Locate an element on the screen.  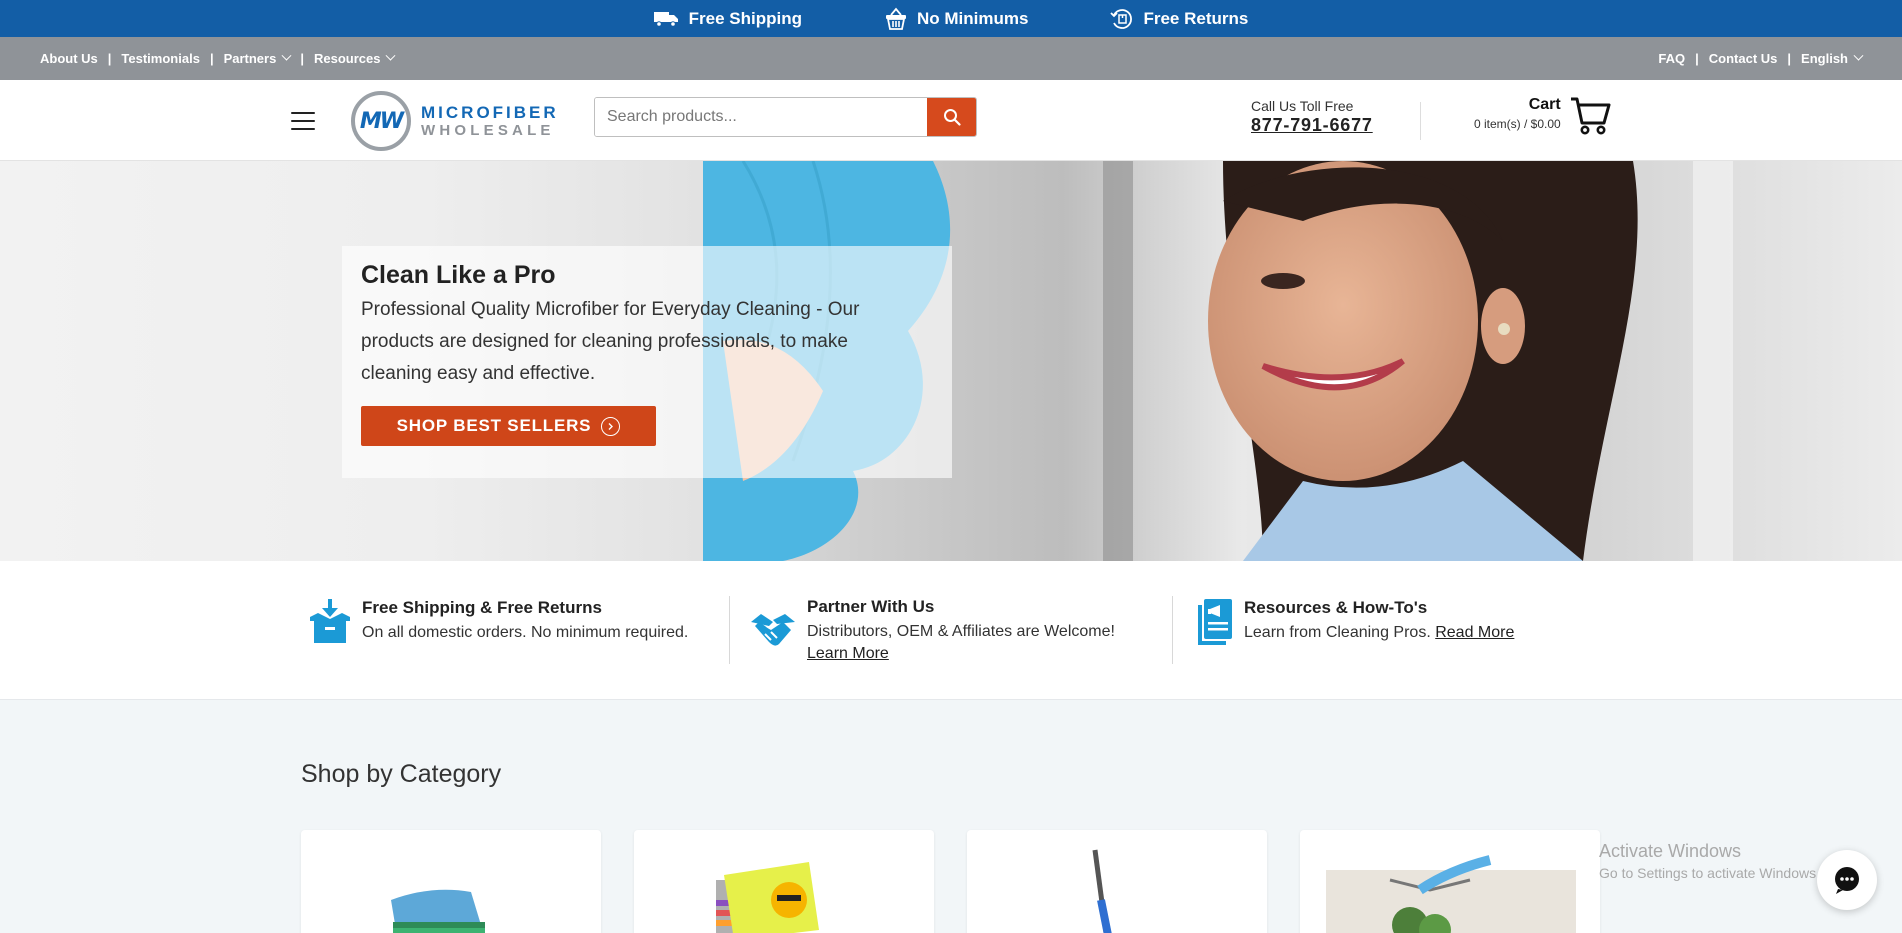
learn-more-link: Learn More is located at coordinates (848, 653).